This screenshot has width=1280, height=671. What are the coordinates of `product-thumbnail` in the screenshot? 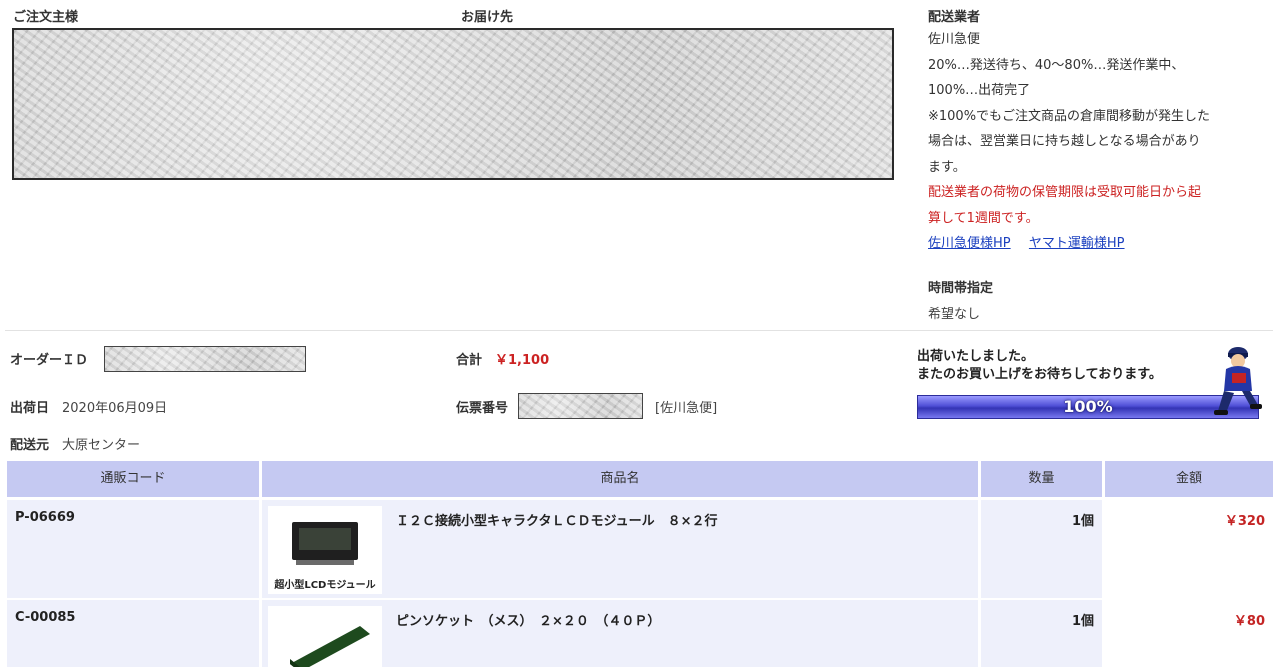 It's located at (325, 638).